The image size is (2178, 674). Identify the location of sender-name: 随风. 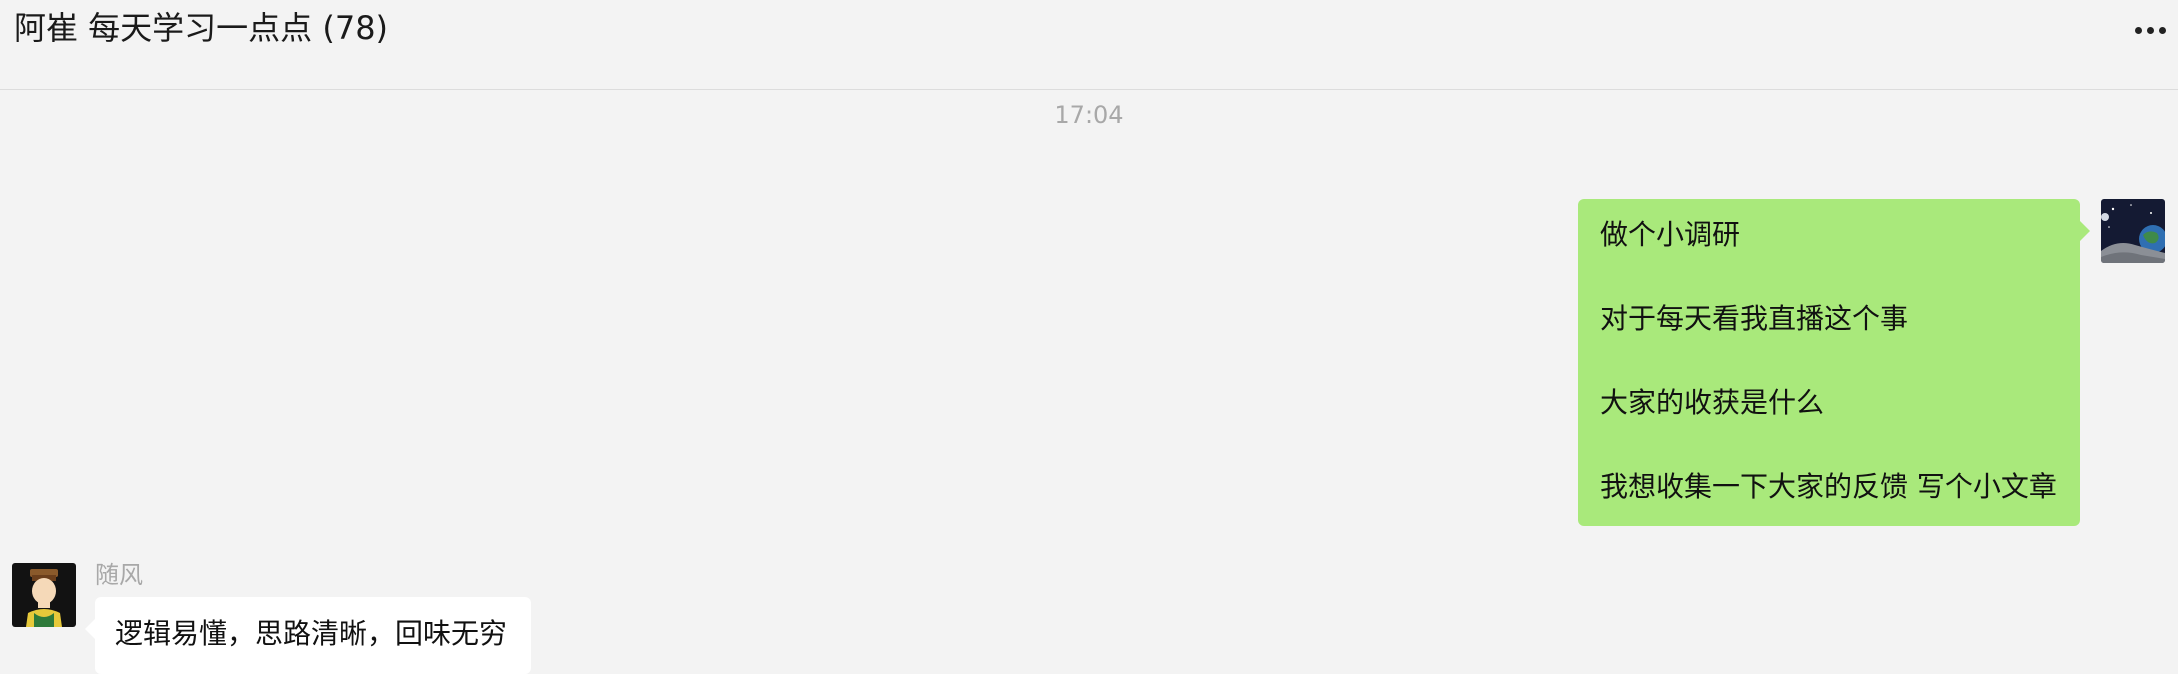
(119, 575).